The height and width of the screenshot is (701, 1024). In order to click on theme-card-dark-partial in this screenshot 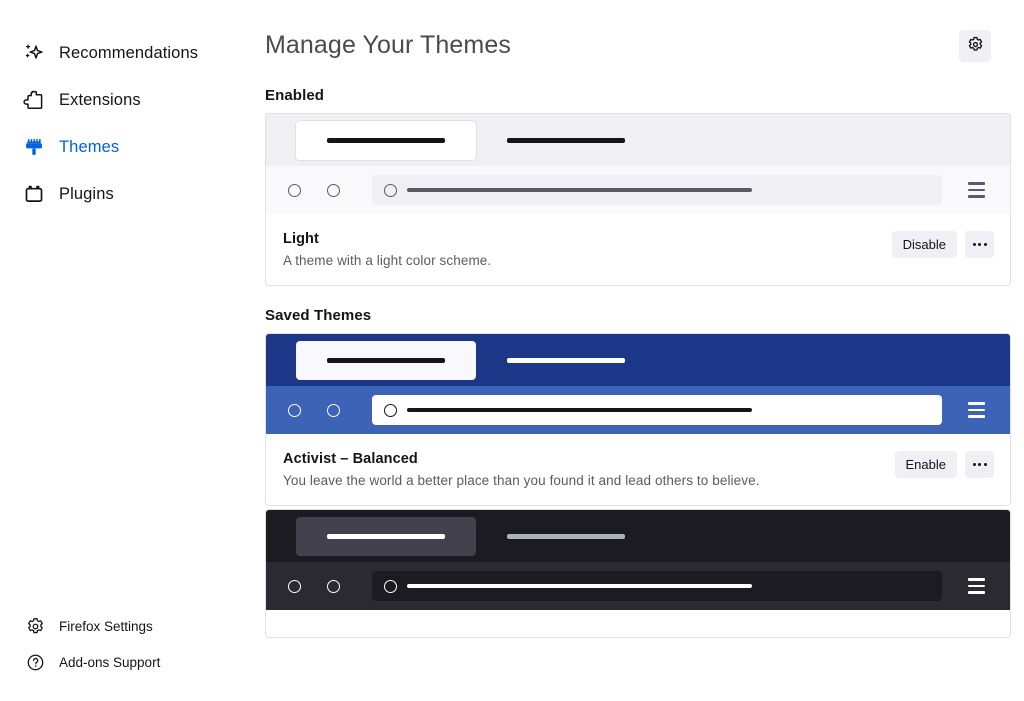, I will do `click(638, 573)`.